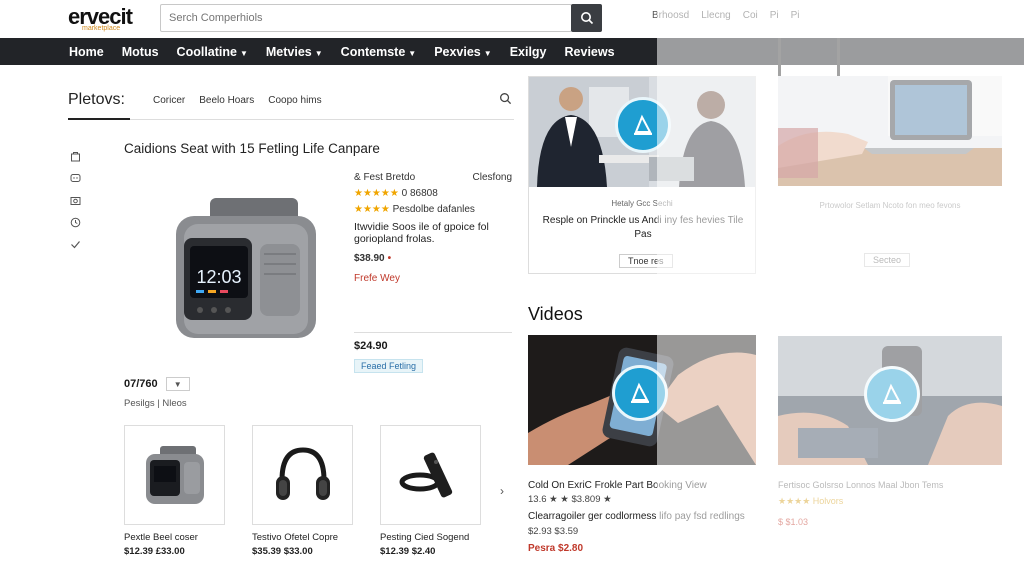  What do you see at coordinates (646, 261) in the screenshot?
I see `article-button: Tnoe res` at bounding box center [646, 261].